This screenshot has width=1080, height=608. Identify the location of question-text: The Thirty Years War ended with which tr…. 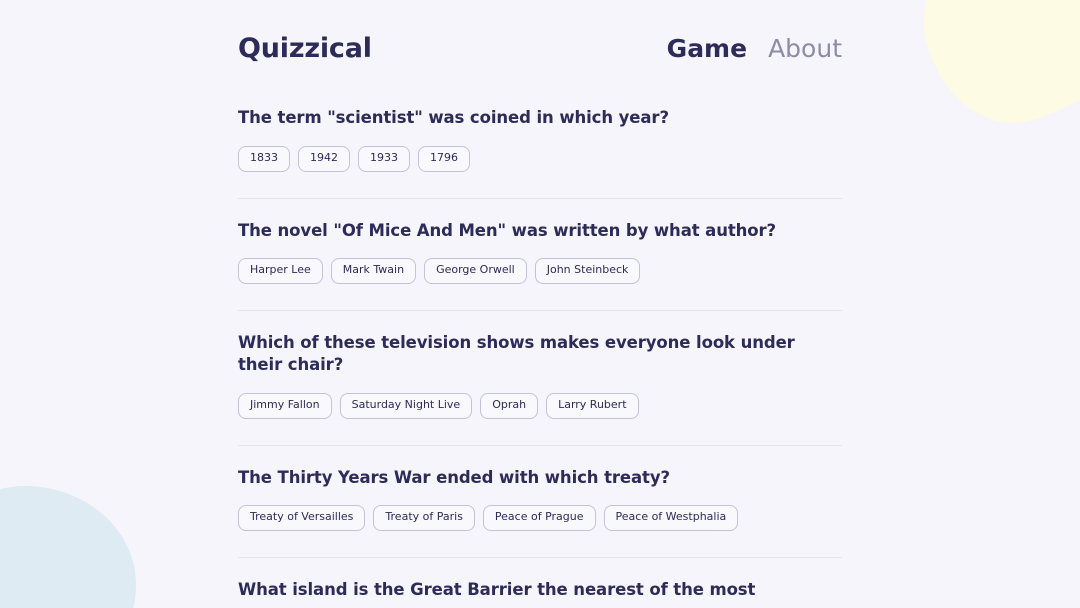
(454, 477).